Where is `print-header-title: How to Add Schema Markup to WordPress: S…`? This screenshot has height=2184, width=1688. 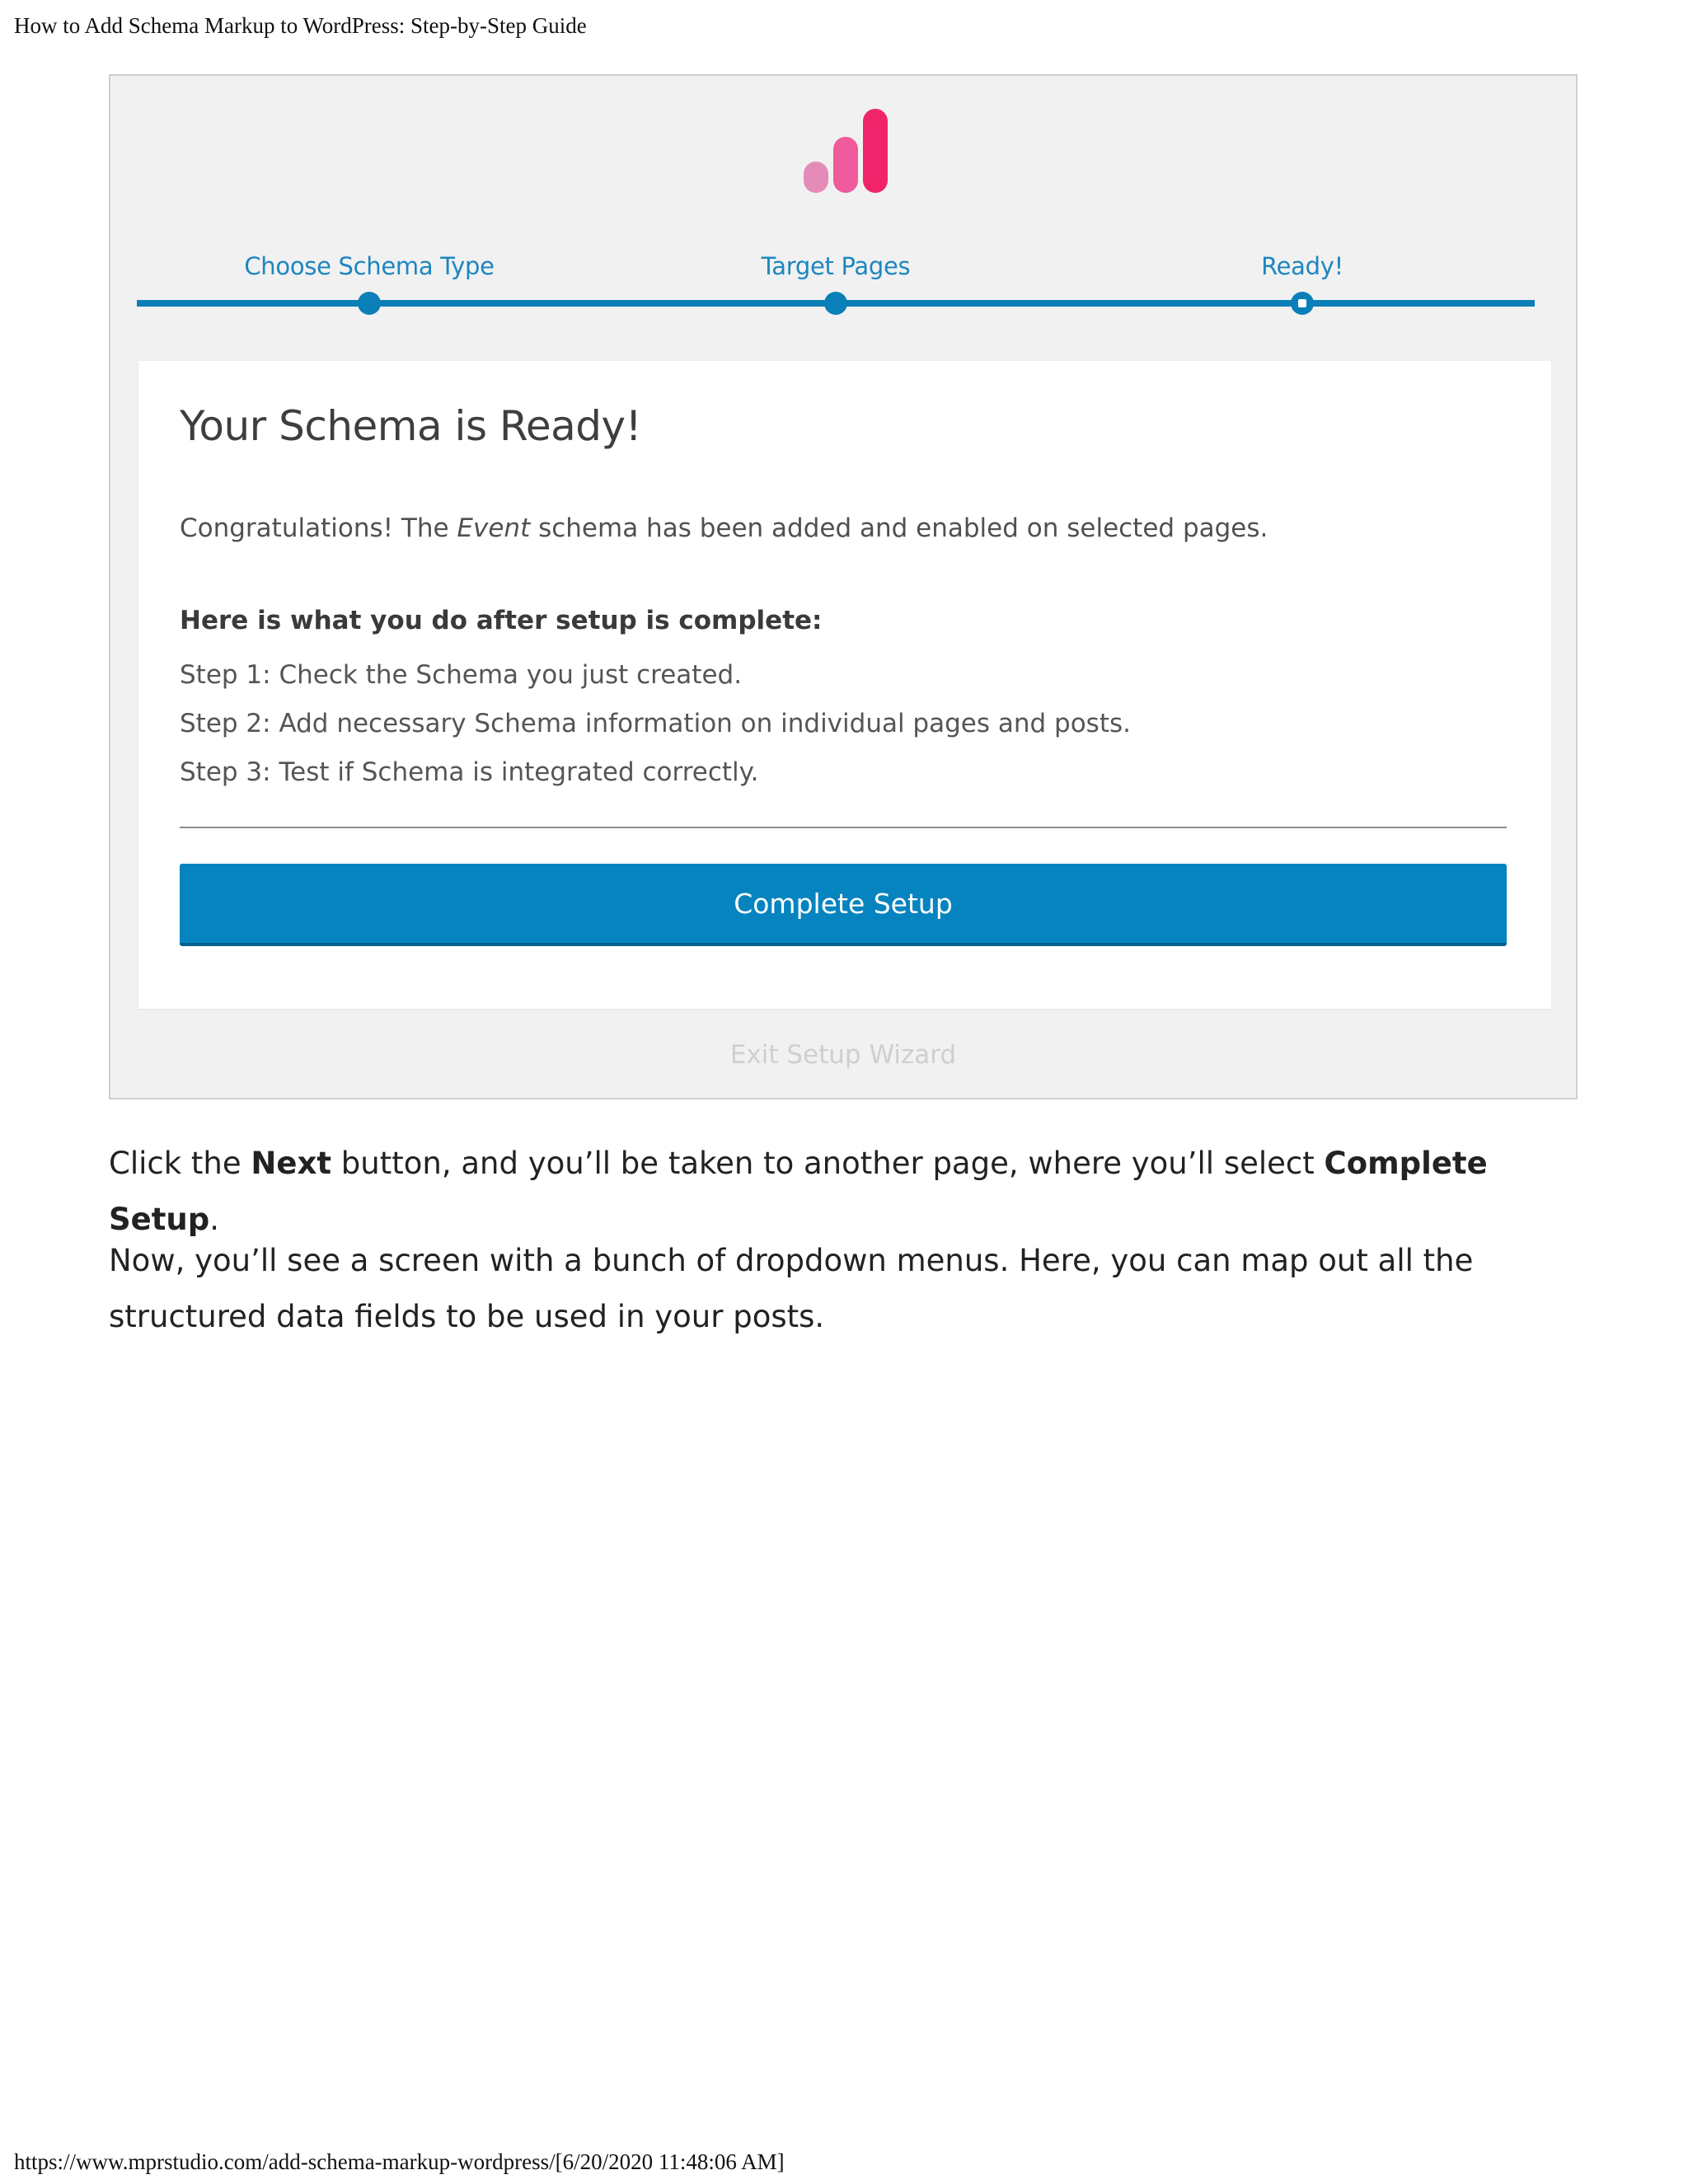 print-header-title: How to Add Schema Markup to WordPress: S… is located at coordinates (300, 25).